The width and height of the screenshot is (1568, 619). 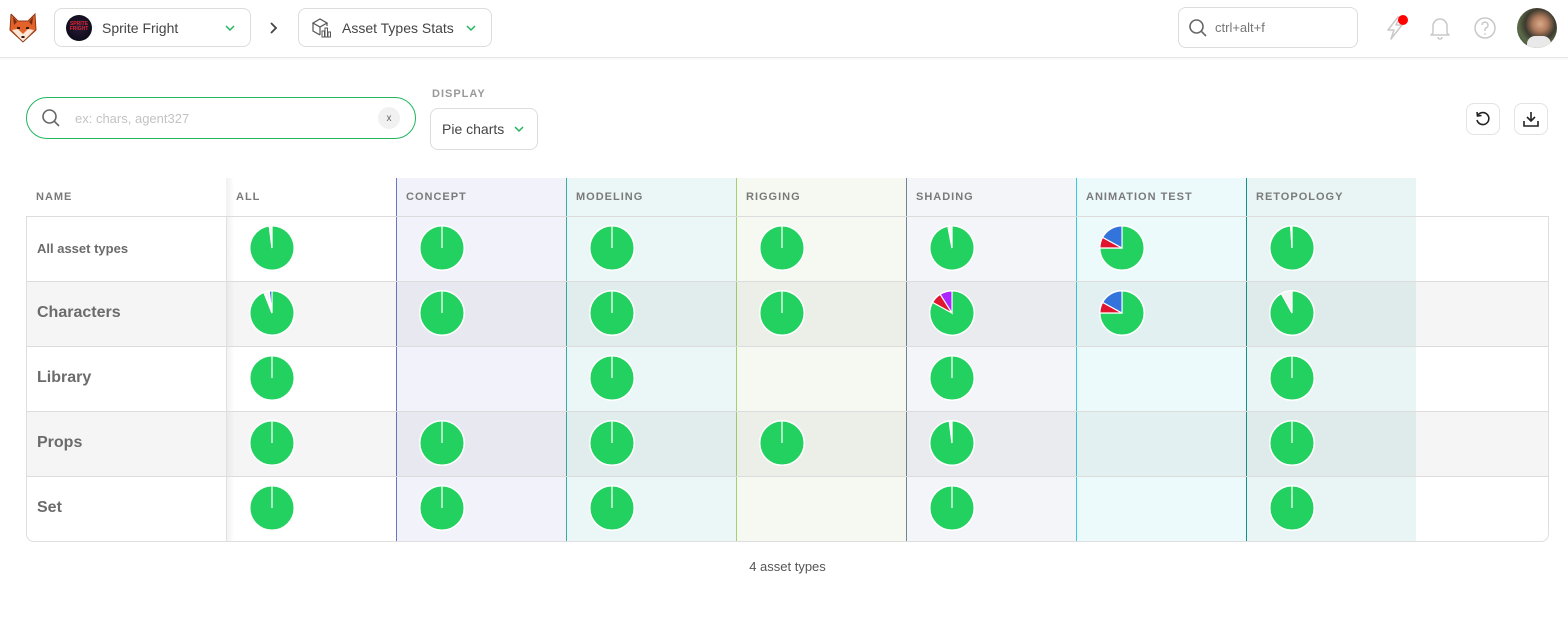 What do you see at coordinates (1485, 28) in the screenshot?
I see `help-icon` at bounding box center [1485, 28].